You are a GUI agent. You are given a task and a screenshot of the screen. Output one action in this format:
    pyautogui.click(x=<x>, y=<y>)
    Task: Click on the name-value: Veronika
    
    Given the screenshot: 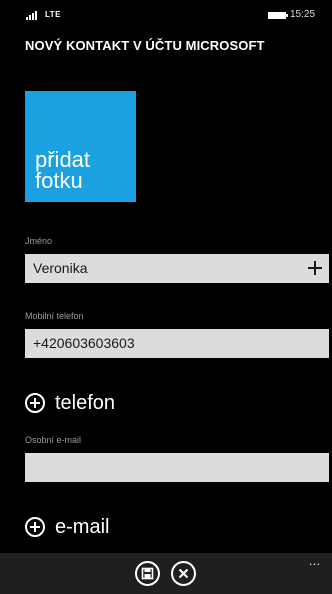 What is the action you would take?
    pyautogui.click(x=60, y=268)
    